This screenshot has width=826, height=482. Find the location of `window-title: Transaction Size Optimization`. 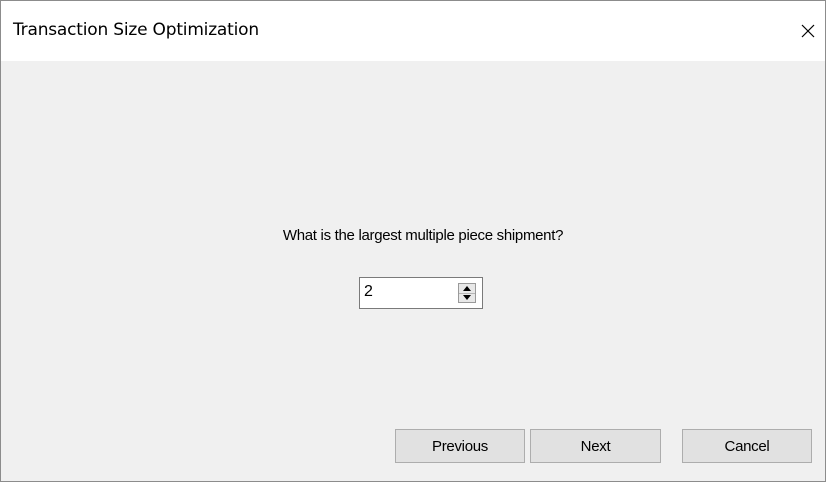

window-title: Transaction Size Optimization is located at coordinates (136, 30).